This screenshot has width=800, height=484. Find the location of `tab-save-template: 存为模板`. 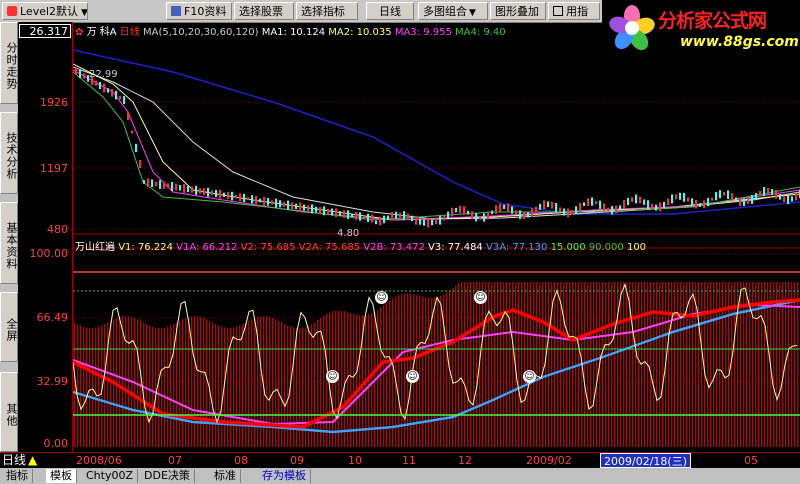

tab-save-template: 存为模板 is located at coordinates (284, 476).